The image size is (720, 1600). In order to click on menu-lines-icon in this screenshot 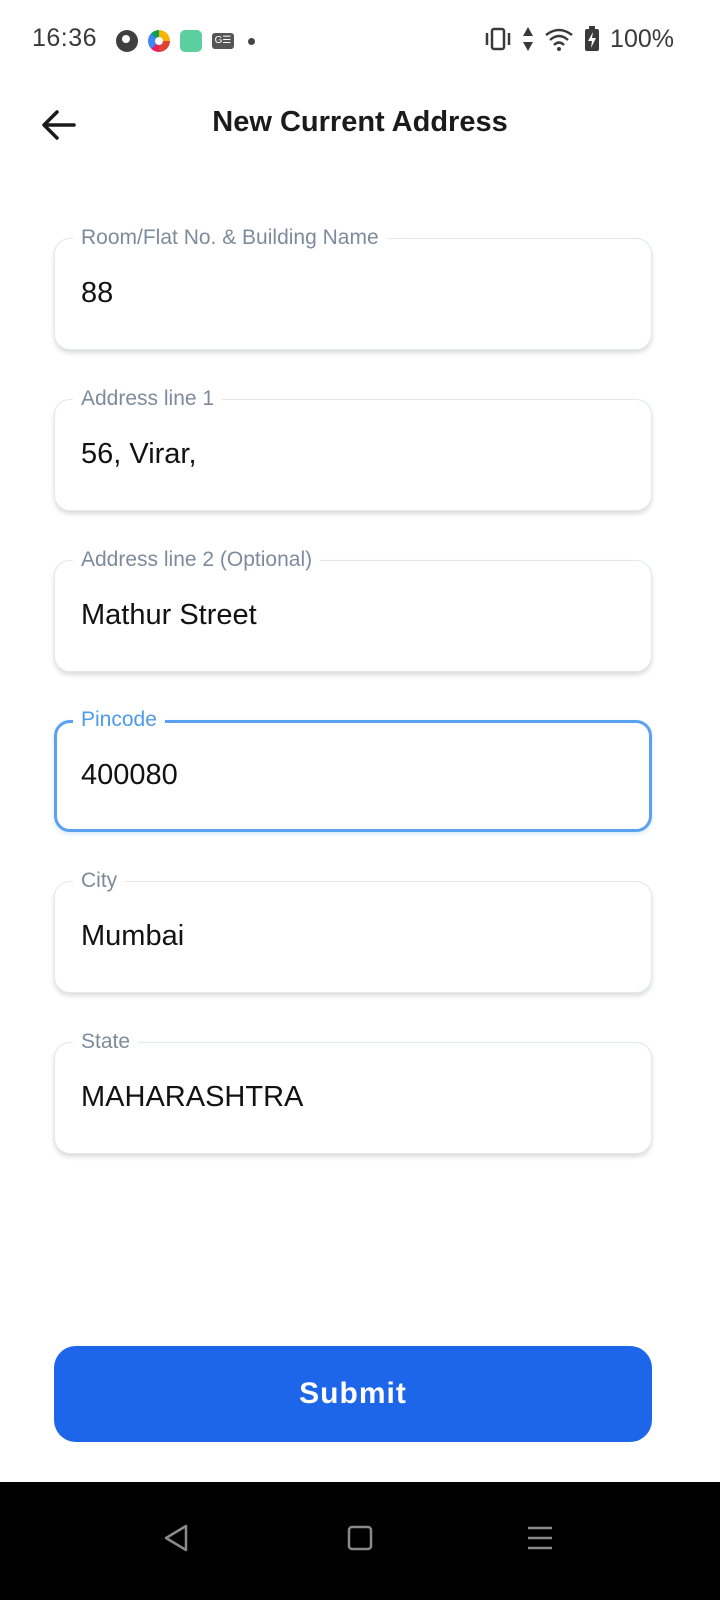, I will do `click(540, 1538)`.